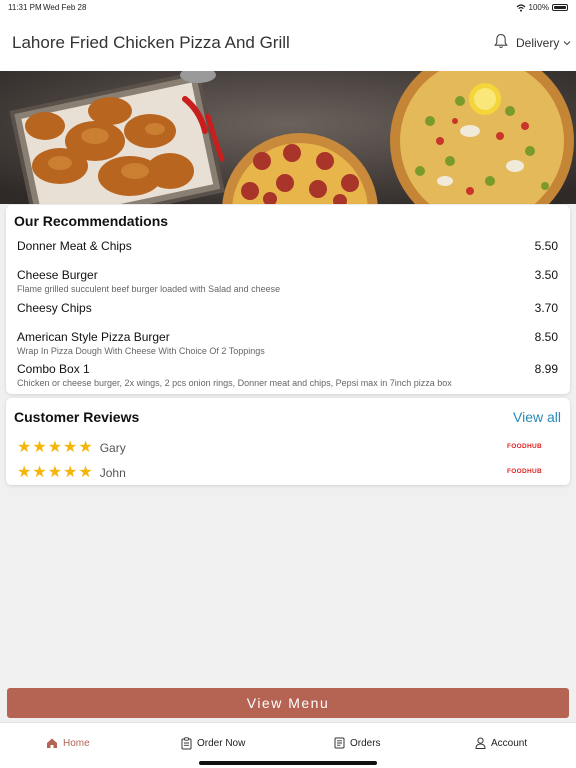  I want to click on menu-item-price: 3.70, so click(546, 308).